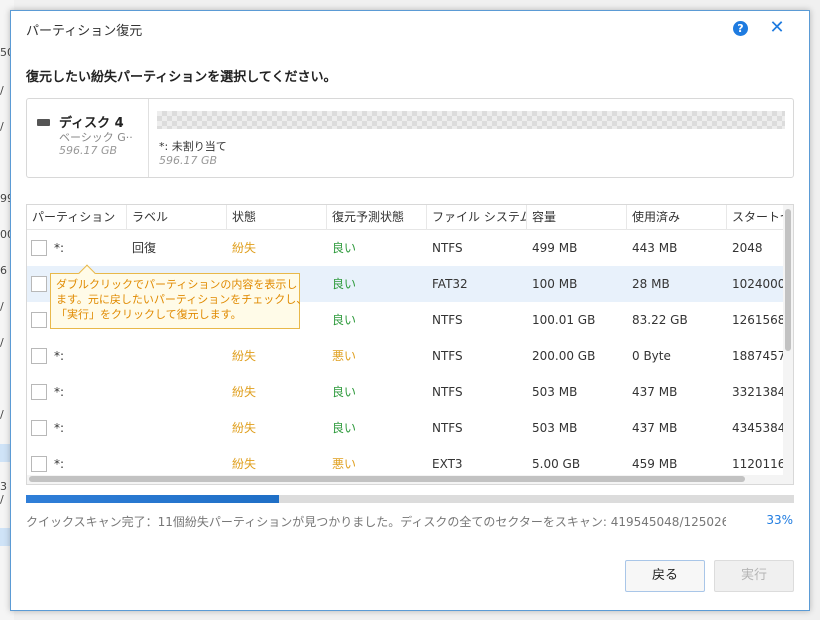  What do you see at coordinates (405, 356) in the screenshot?
I see `table-row: *: 紛失 悪い NTFS 200.00 GB 0 Byte 18874572` at bounding box center [405, 356].